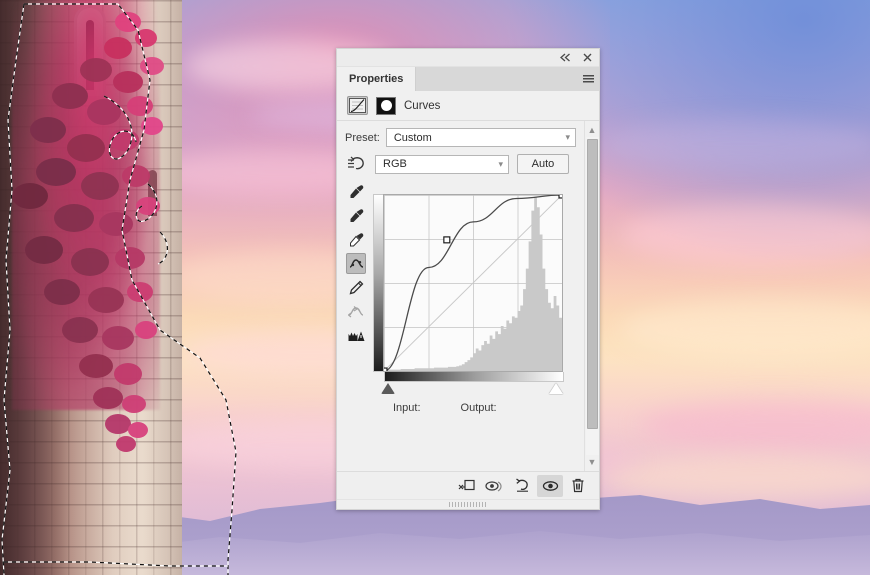 The width and height of the screenshot is (870, 575). I want to click on curve-point-mid, so click(447, 240).